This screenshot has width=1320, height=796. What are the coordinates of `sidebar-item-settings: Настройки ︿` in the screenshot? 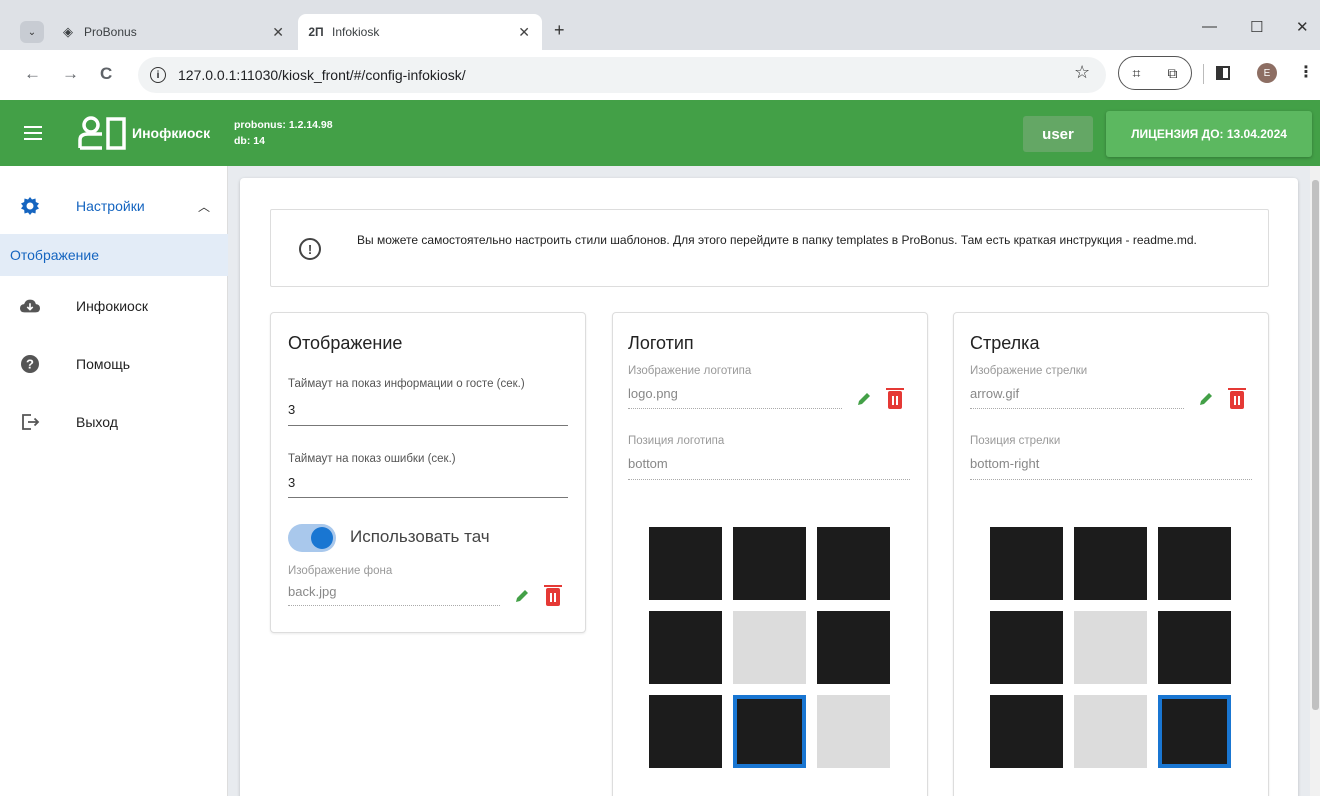 It's located at (114, 206).